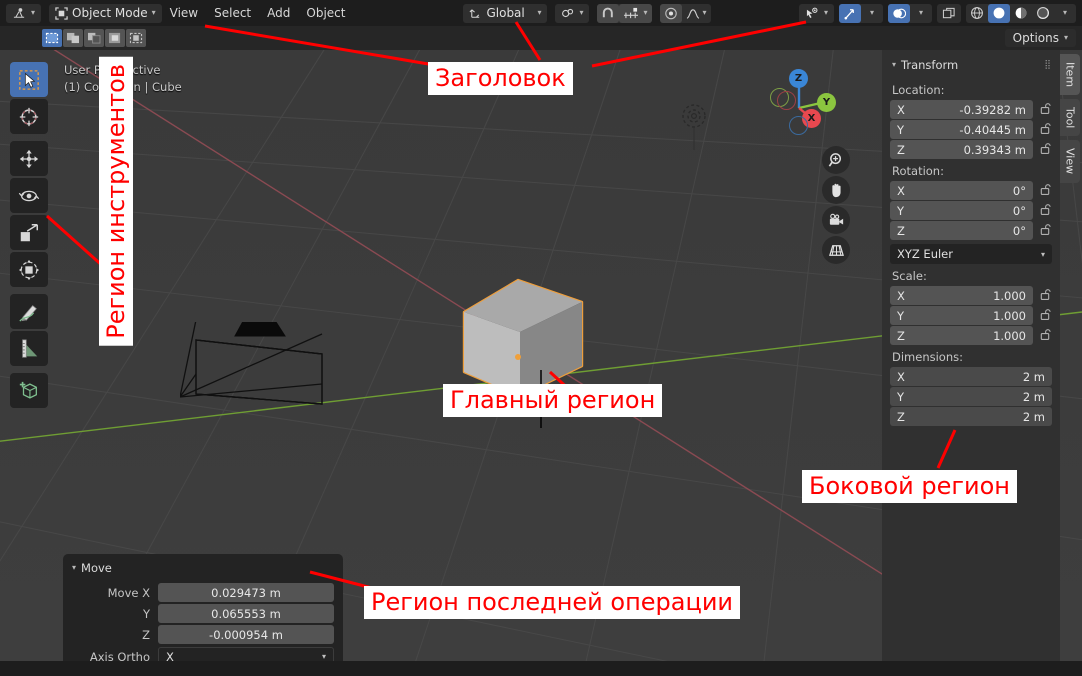  I want to click on gizmo-axis-neg-x, so click(786, 100).